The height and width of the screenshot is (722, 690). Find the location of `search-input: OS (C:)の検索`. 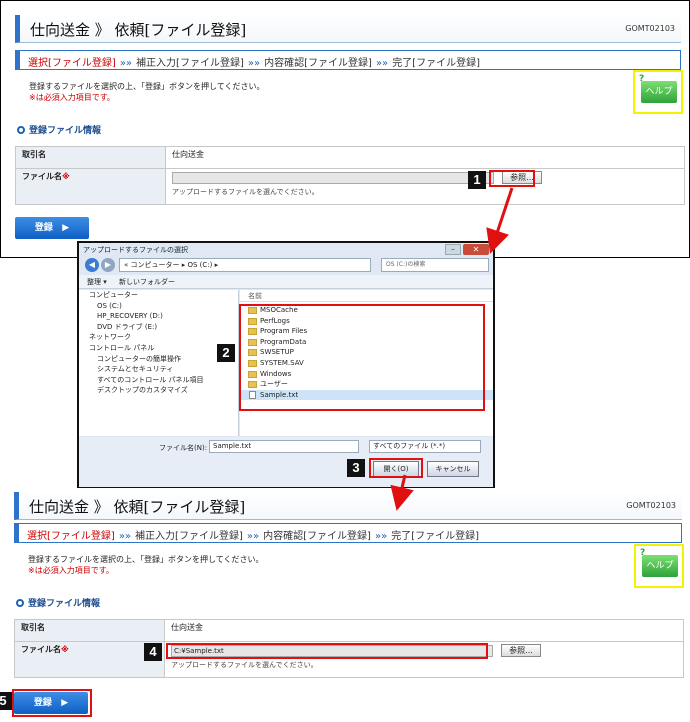

search-input: OS (C:)の検索 is located at coordinates (435, 265).